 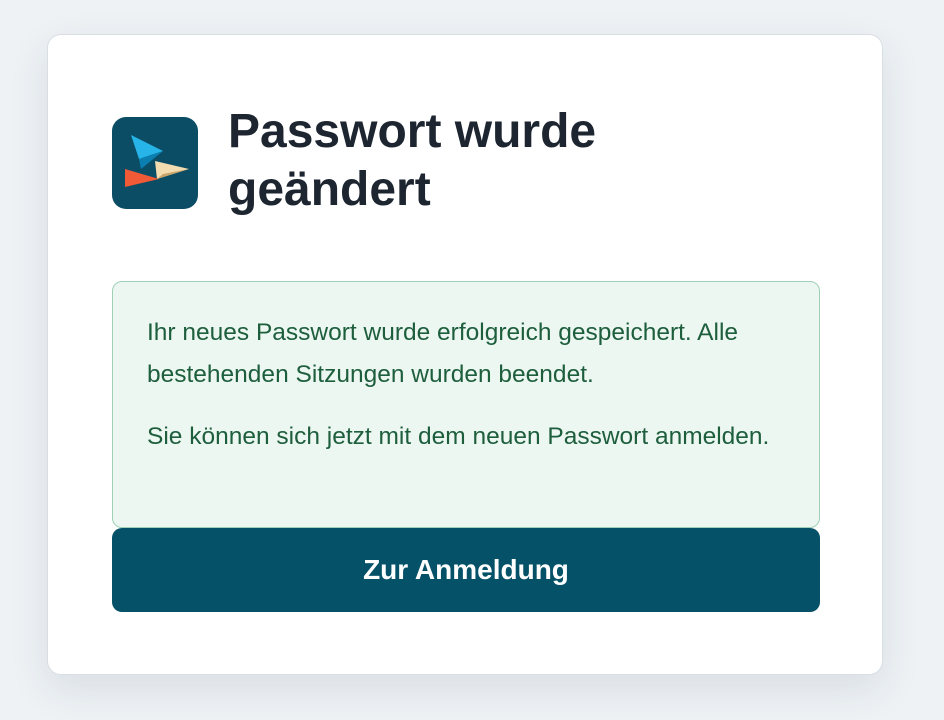 What do you see at coordinates (466, 570) in the screenshot?
I see `go-to-login-button: Zur Anmeldung` at bounding box center [466, 570].